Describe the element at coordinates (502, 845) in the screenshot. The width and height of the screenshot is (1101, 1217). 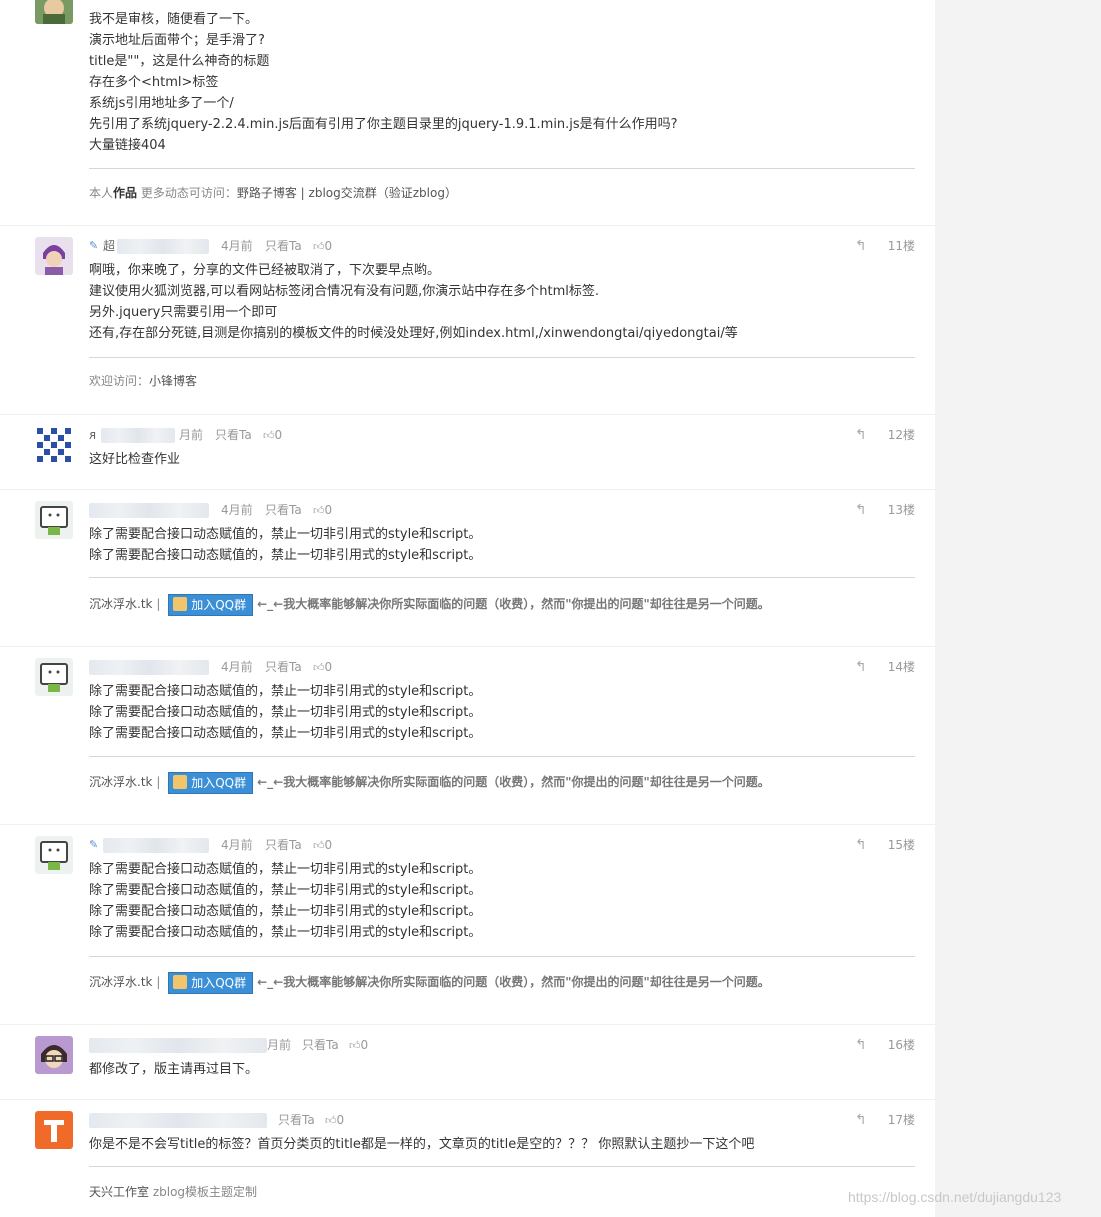
I see `comment-meta: ✎ 4月前 只看Ta 👍︎0 ↰ 15楼` at that location.